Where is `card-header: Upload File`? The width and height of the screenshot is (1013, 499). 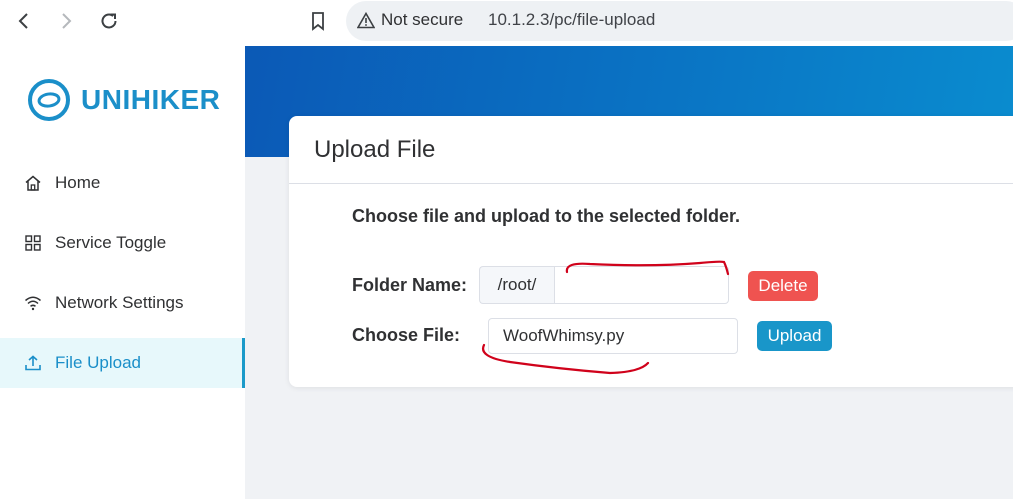 card-header: Upload File is located at coordinates (651, 150).